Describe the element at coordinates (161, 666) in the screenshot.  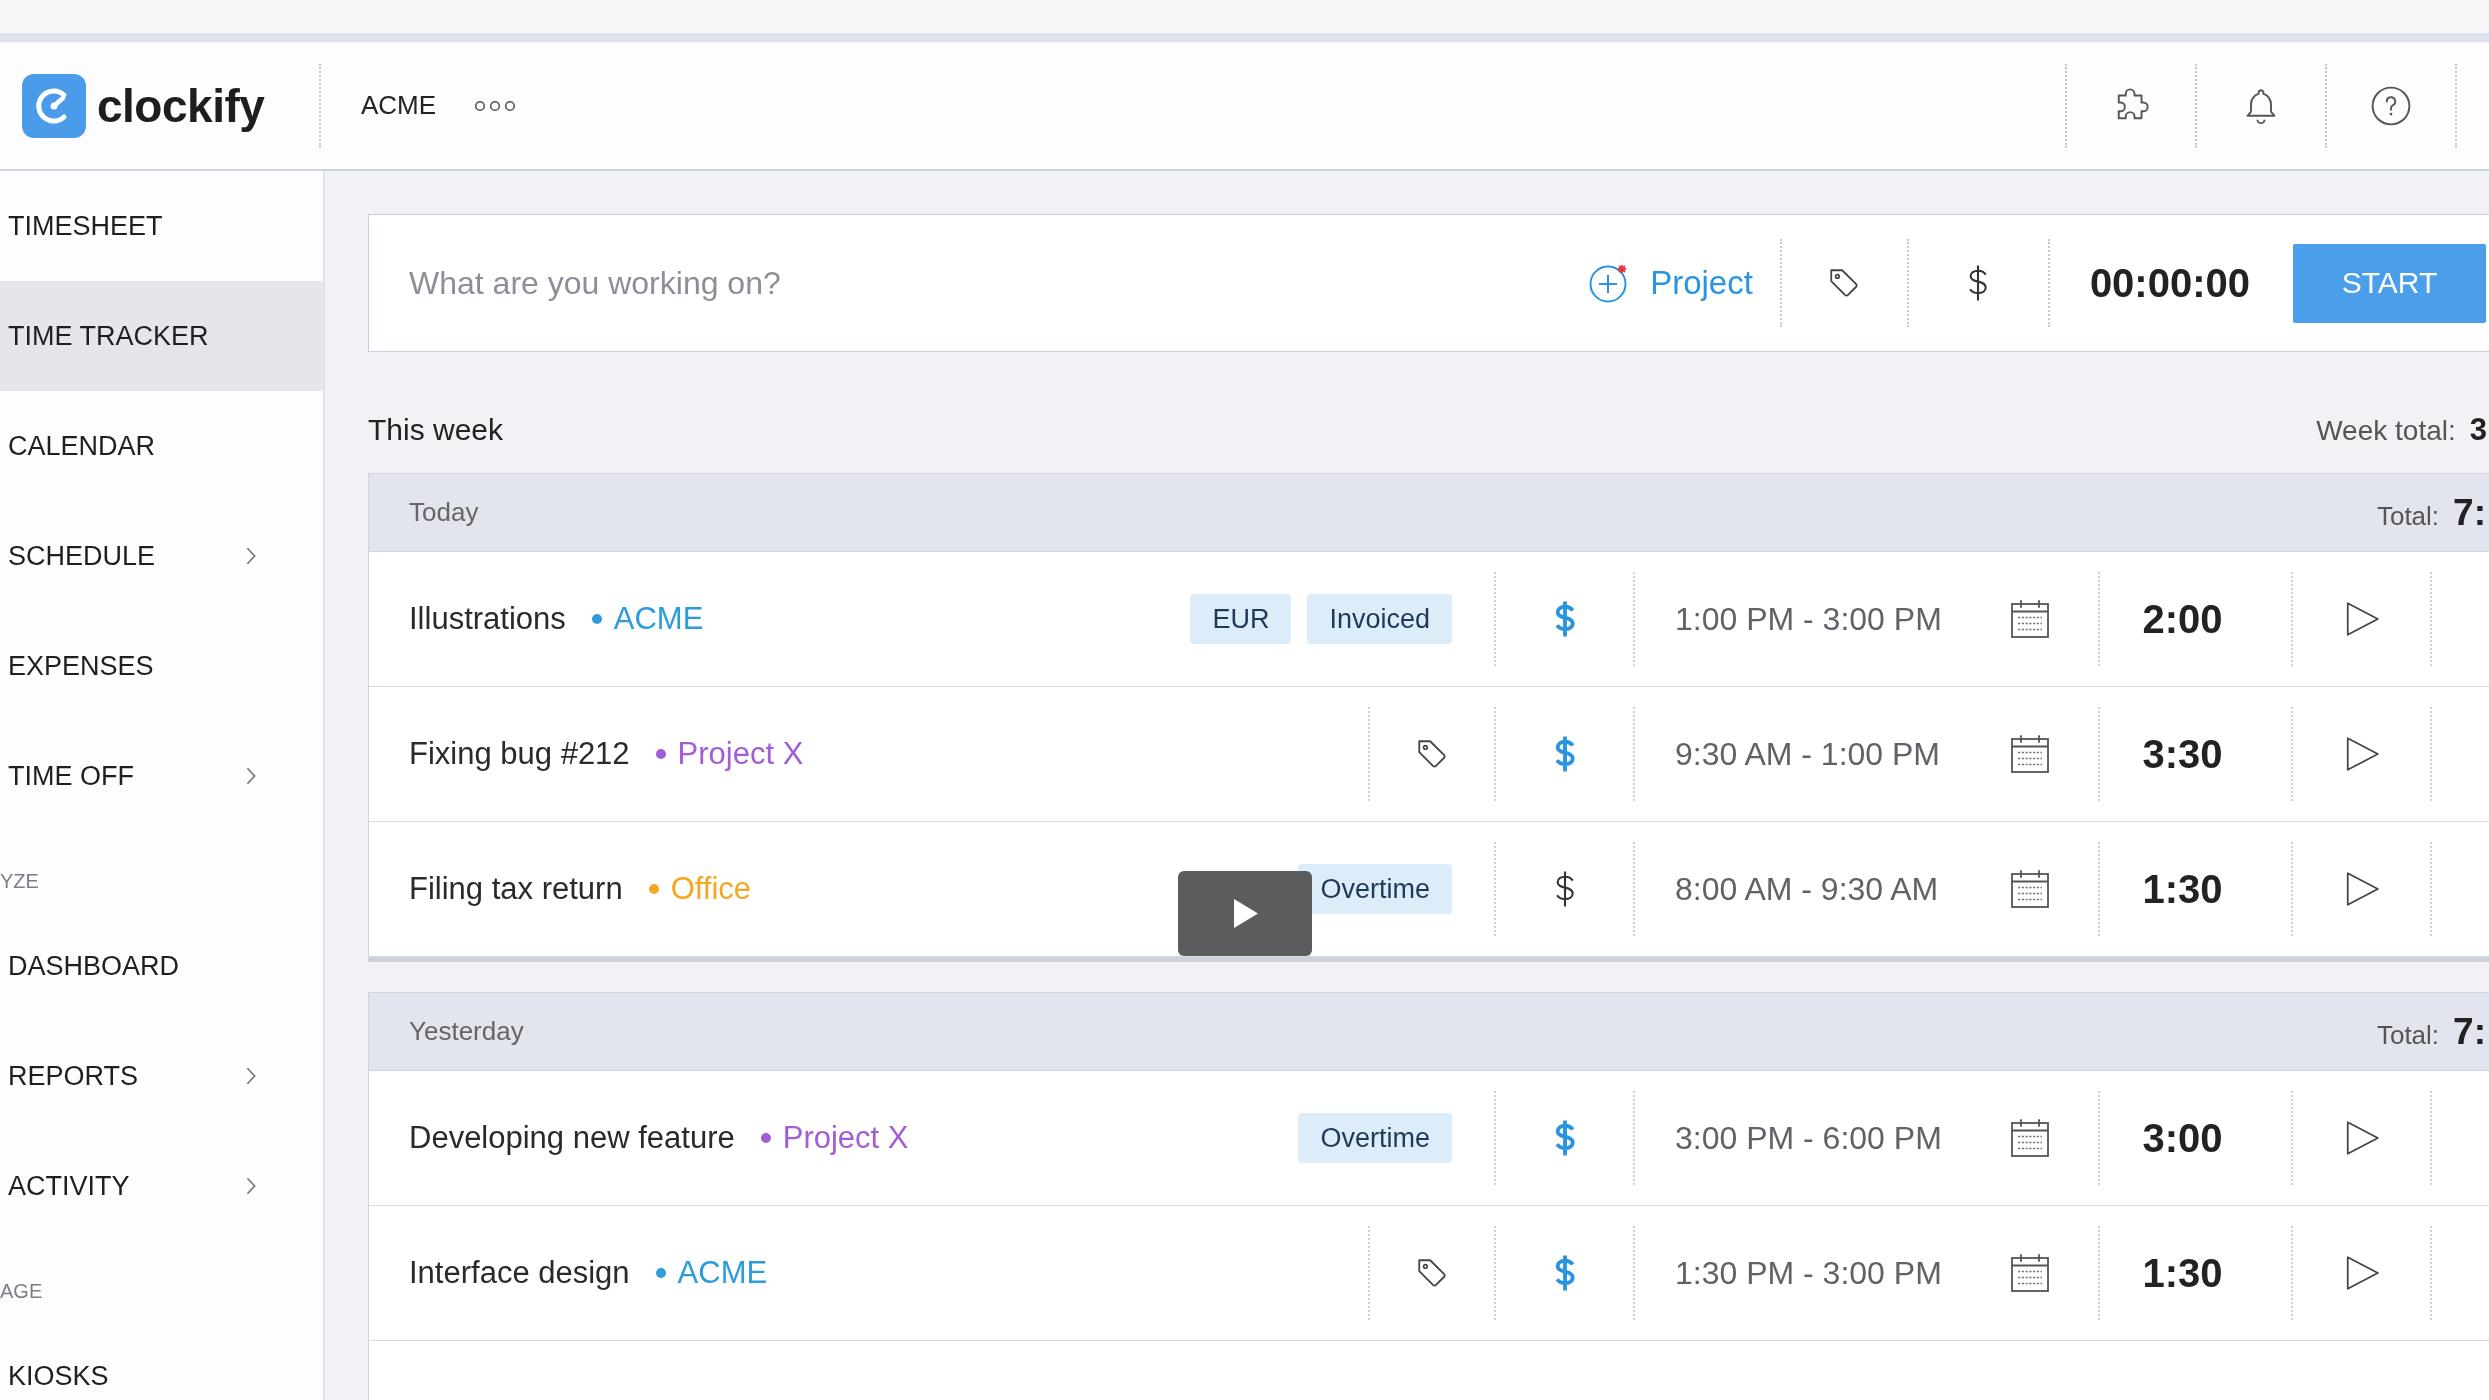
I see `sidebar-item: EXPENSES` at that location.